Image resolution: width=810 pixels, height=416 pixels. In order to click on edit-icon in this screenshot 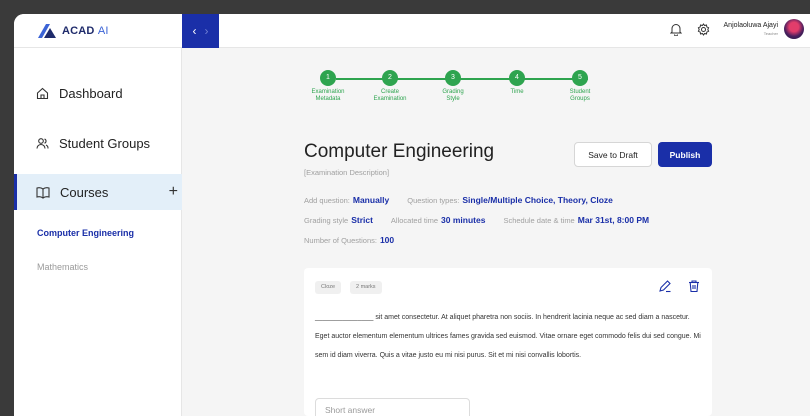, I will do `click(665, 286)`.